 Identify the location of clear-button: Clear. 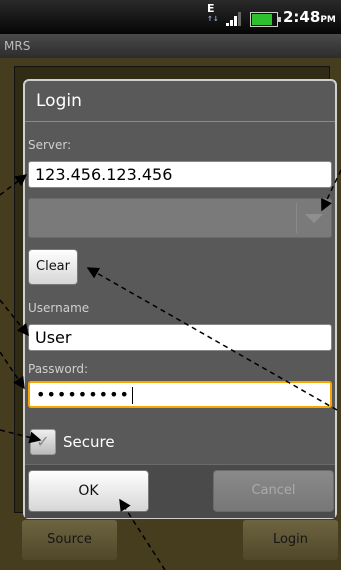
(53, 267).